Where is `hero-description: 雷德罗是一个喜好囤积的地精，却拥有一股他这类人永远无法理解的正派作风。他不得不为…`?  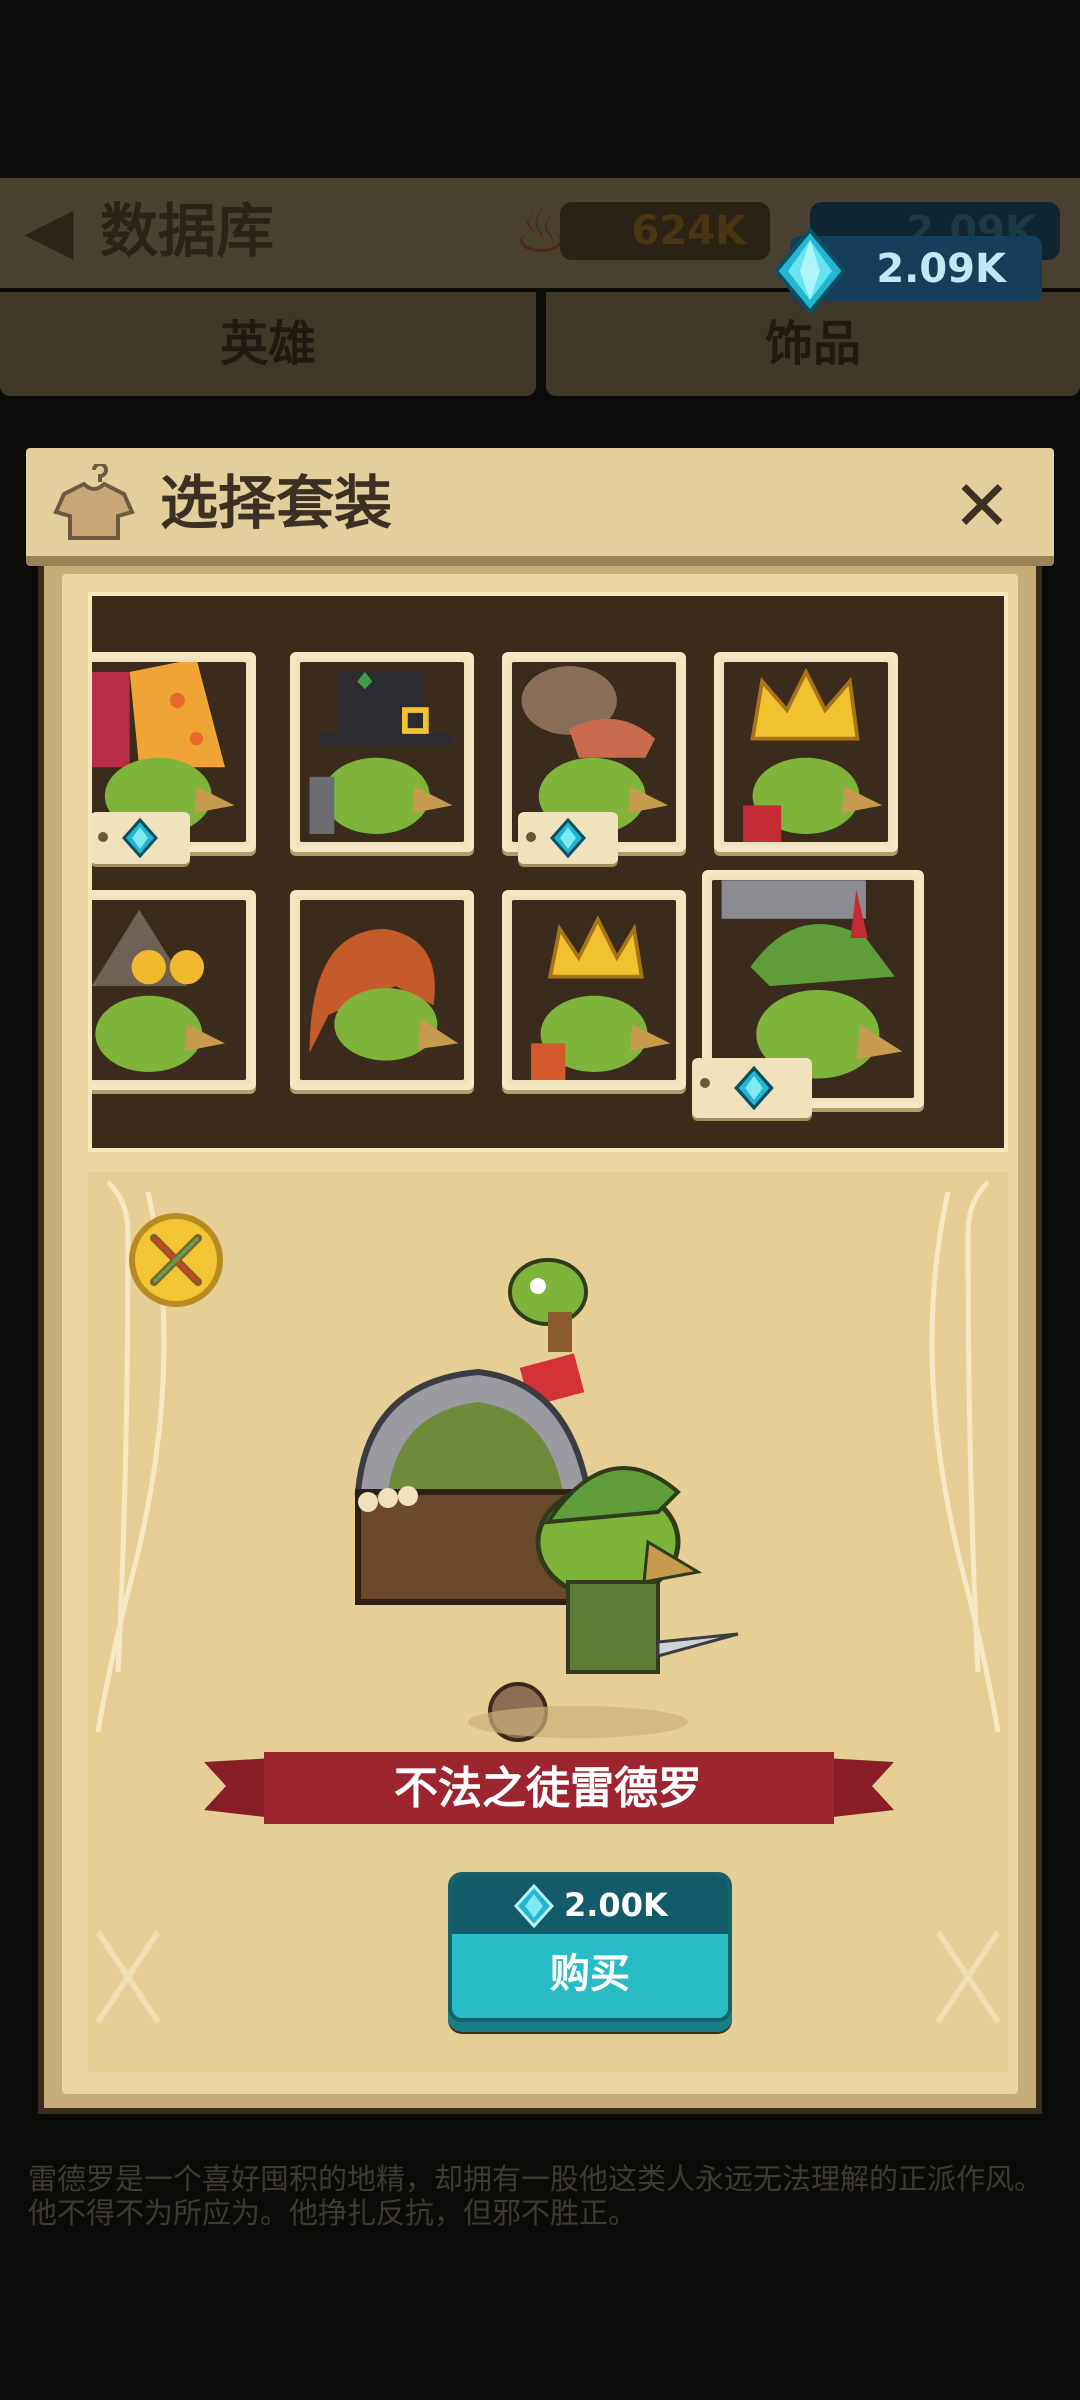
hero-description: 雷德罗是一个喜好囤积的地精，却拥有一股他这类人永远无法理解的正派作风。他不得不为… is located at coordinates (536, 2196).